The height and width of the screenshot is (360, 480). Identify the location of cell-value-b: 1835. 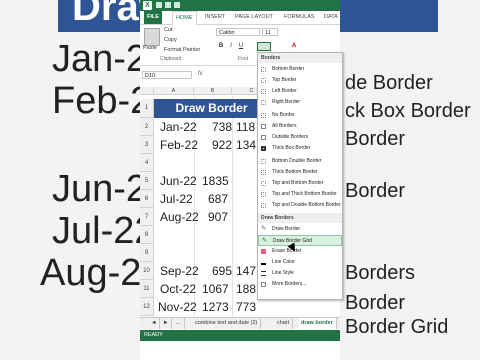
(215, 181).